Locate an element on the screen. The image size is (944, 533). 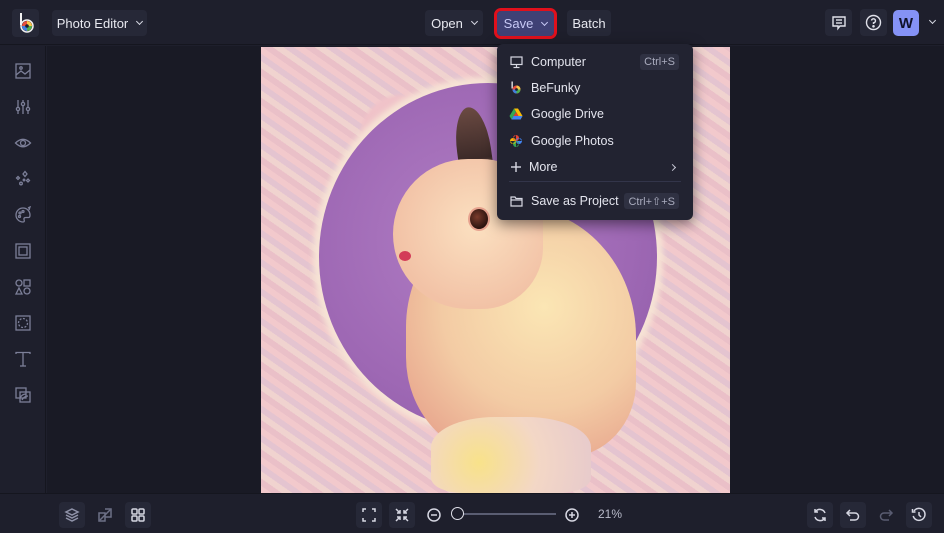
menu-item-google-photos: Google Photos is located at coordinates (595, 141).